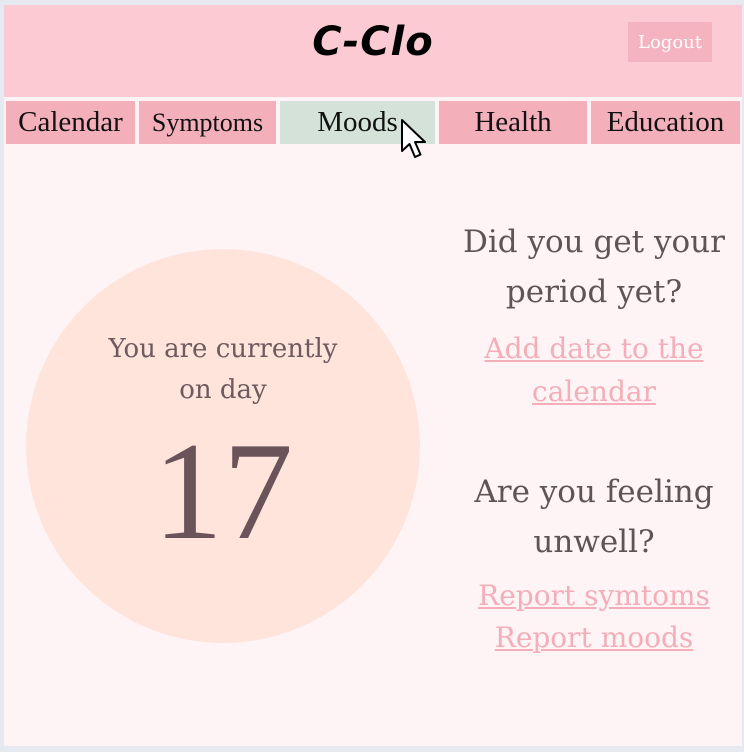  What do you see at coordinates (223, 390) in the screenshot?
I see `cycle-caption-line2: on day` at bounding box center [223, 390].